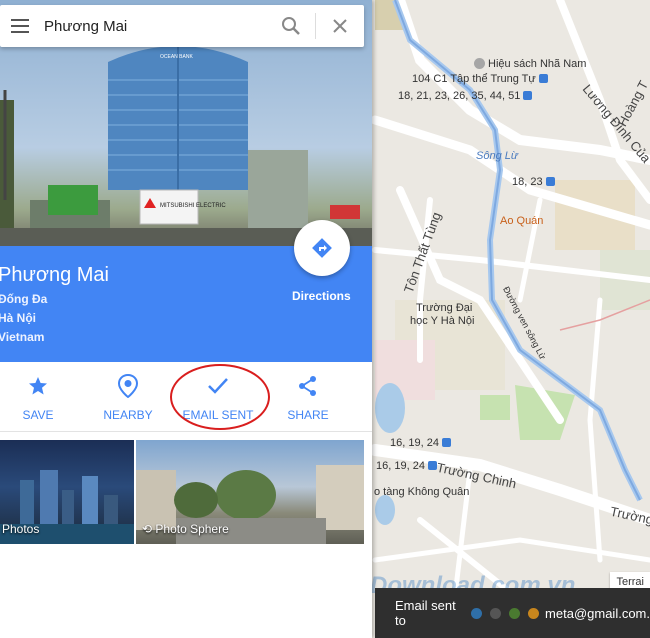  What do you see at coordinates (185, 529) in the screenshot?
I see `photo-sphere-label: ⟲ Photo Sphere` at bounding box center [185, 529].